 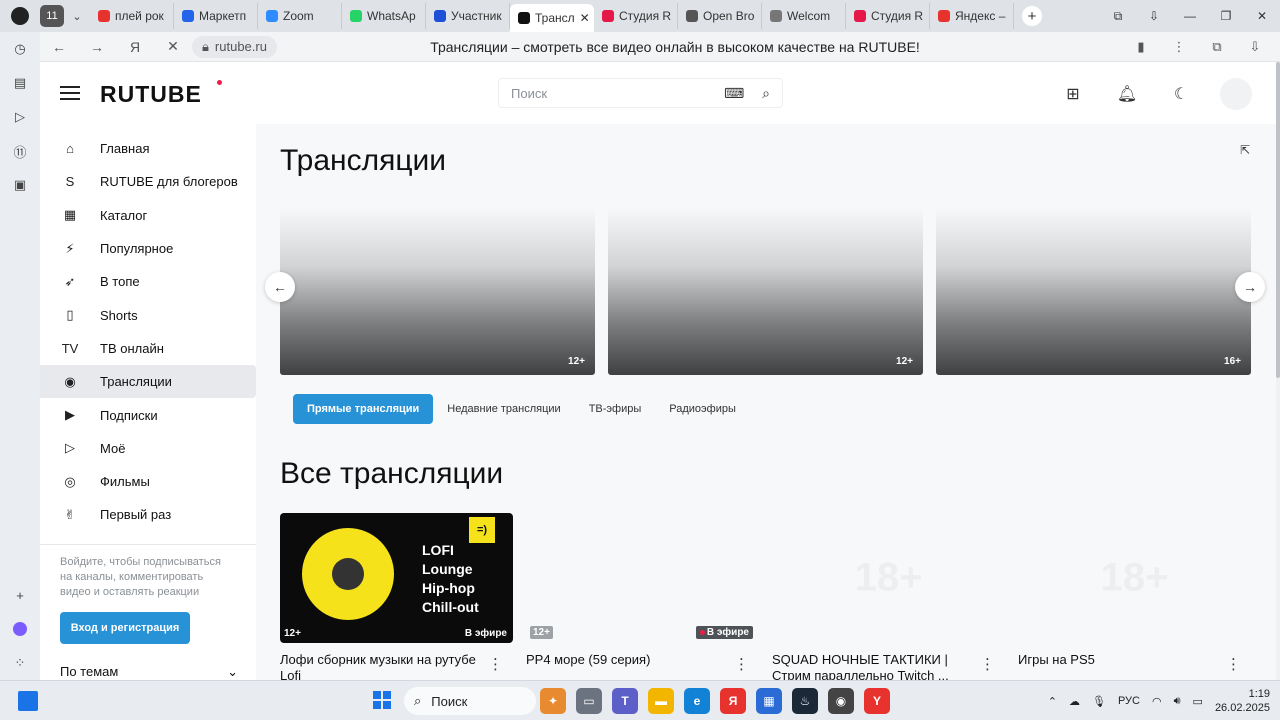 I want to click on browser-tab: Участник, so click(x=468, y=16).